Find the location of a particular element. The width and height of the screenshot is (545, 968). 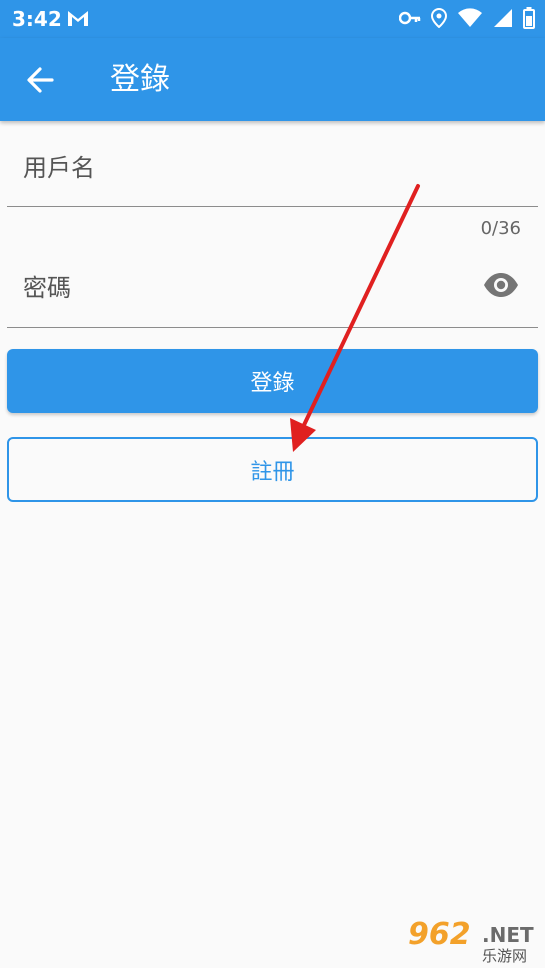

username-underline is located at coordinates (272, 206).